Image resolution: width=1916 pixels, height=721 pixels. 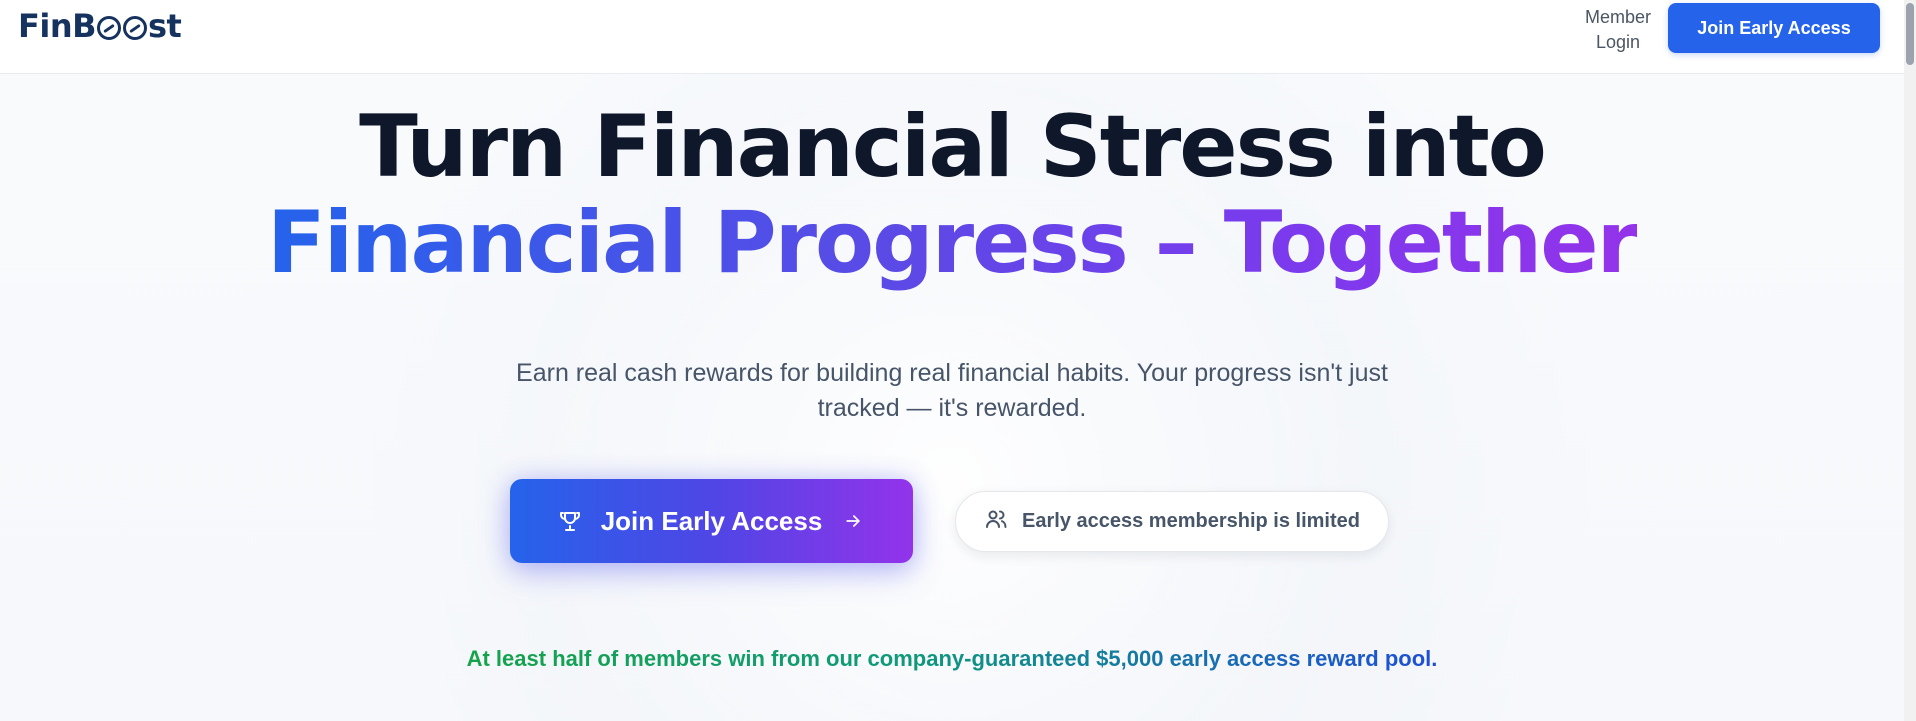 I want to click on finboost-logo: FinB st, so click(x=100, y=26).